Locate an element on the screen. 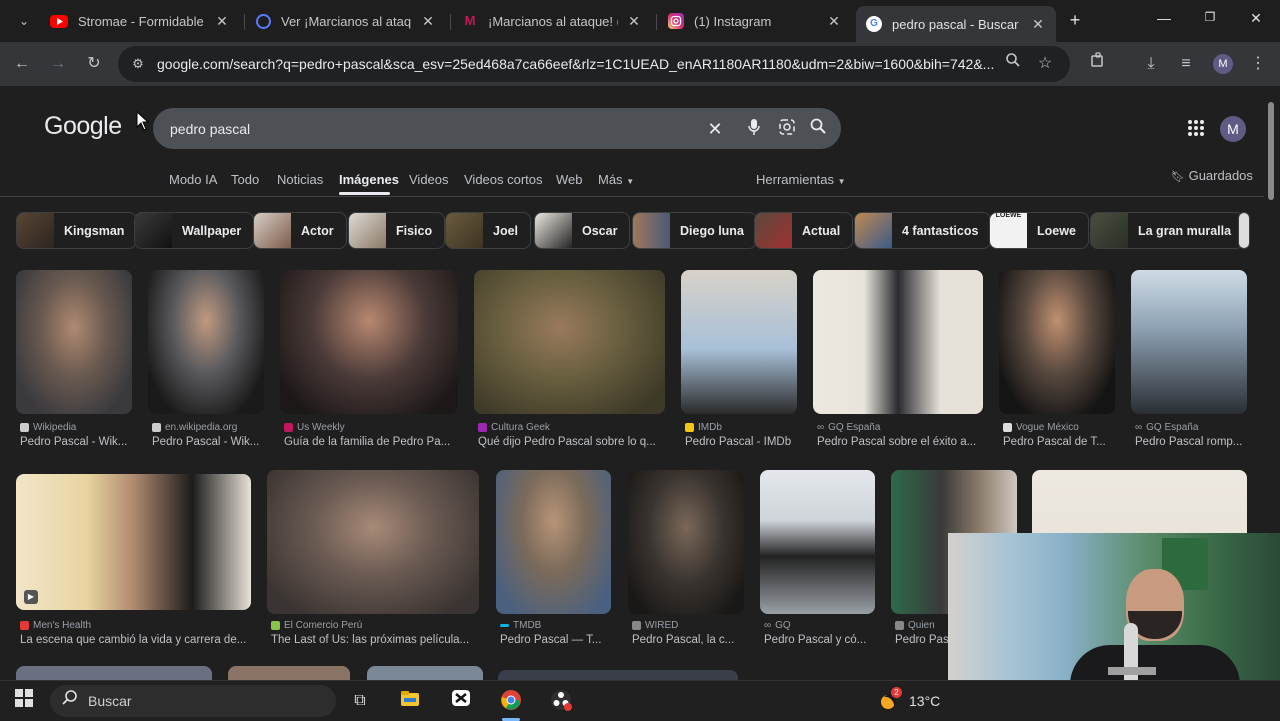 This screenshot has width=1280, height=721. clear-icon: ✕ is located at coordinates (715, 129).